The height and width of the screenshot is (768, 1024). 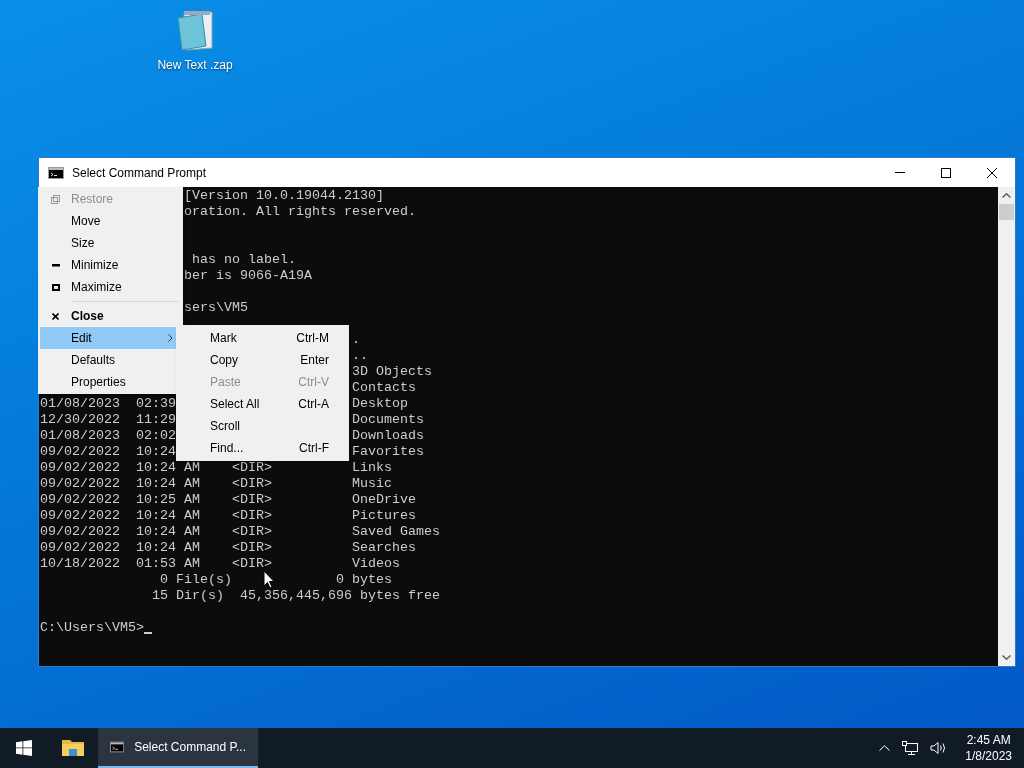 I want to click on clock: 2:45 AM 1/8/2023, so click(x=988, y=748).